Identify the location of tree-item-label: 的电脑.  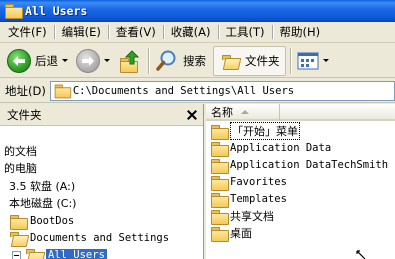
(20, 168).